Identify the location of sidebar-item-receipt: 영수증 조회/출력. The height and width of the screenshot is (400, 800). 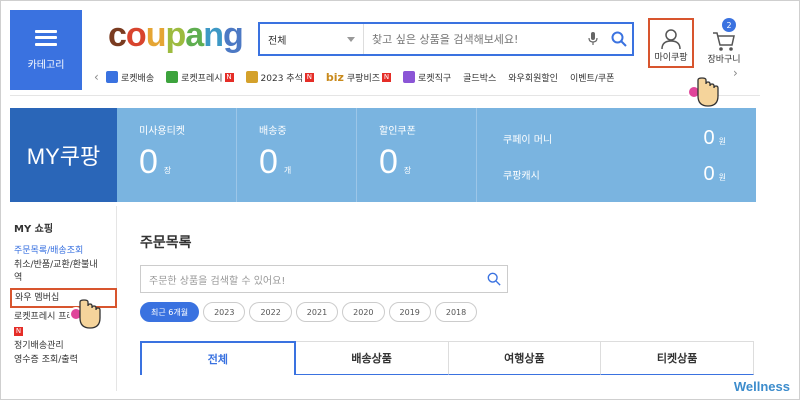
(65, 360).